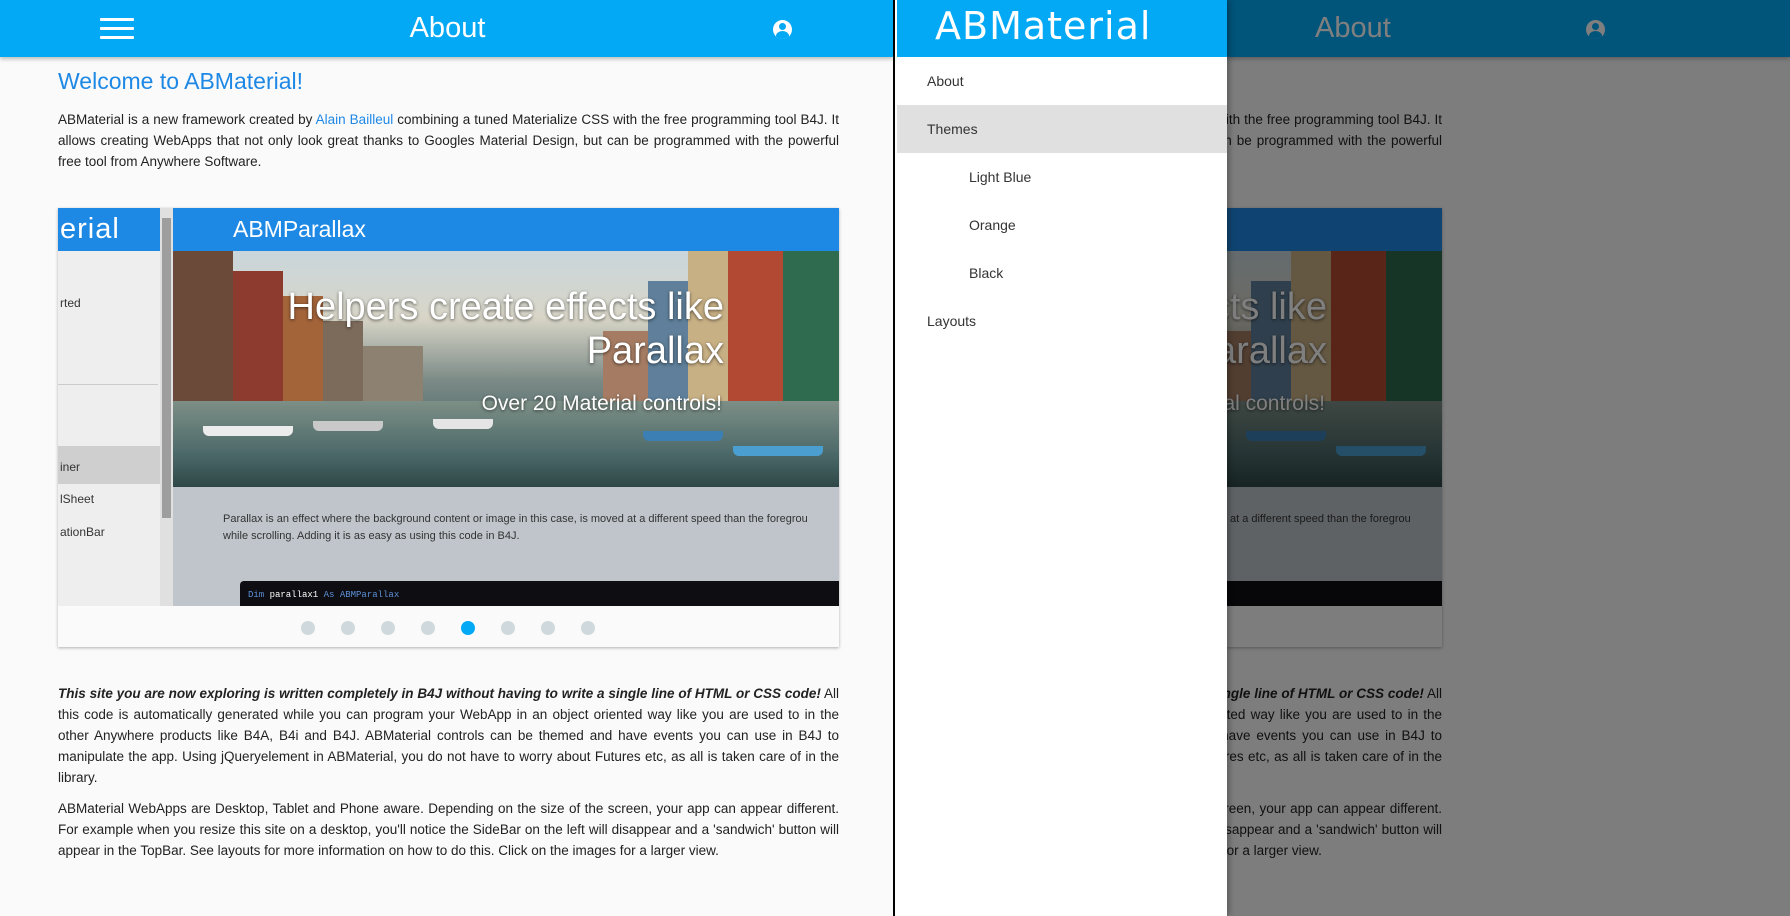  Describe the element at coordinates (355, 119) in the screenshot. I see `author-link: Alain Bailleul` at that location.